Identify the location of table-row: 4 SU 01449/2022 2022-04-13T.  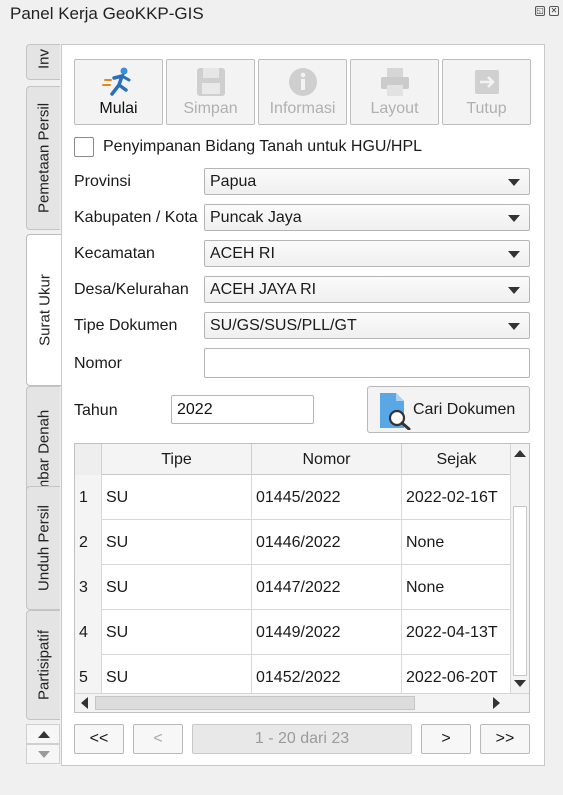
(293, 632).